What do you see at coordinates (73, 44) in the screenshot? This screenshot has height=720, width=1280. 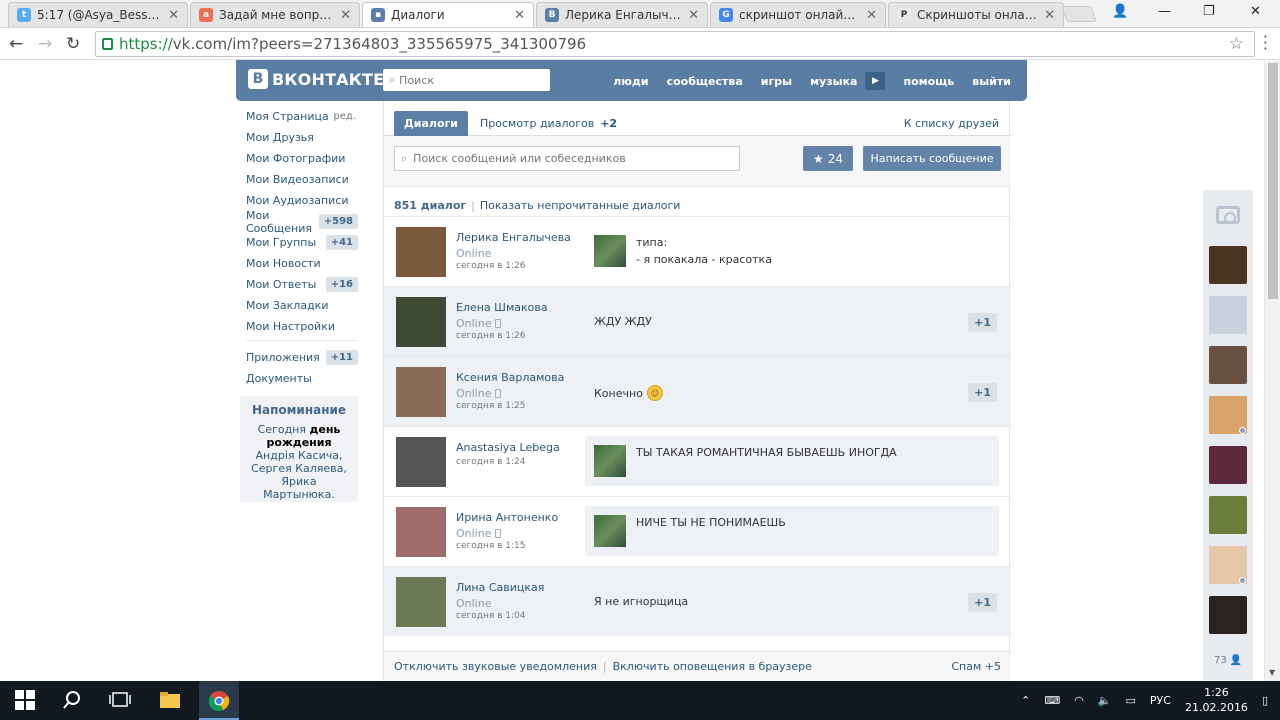 I see `reload-icon: ↻` at bounding box center [73, 44].